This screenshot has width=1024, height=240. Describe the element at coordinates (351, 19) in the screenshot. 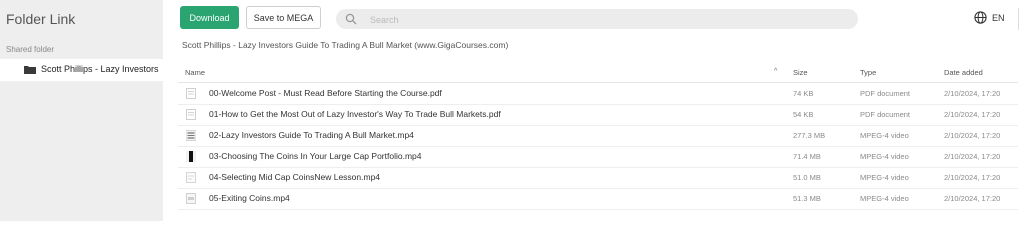

I see `search-icon` at that location.